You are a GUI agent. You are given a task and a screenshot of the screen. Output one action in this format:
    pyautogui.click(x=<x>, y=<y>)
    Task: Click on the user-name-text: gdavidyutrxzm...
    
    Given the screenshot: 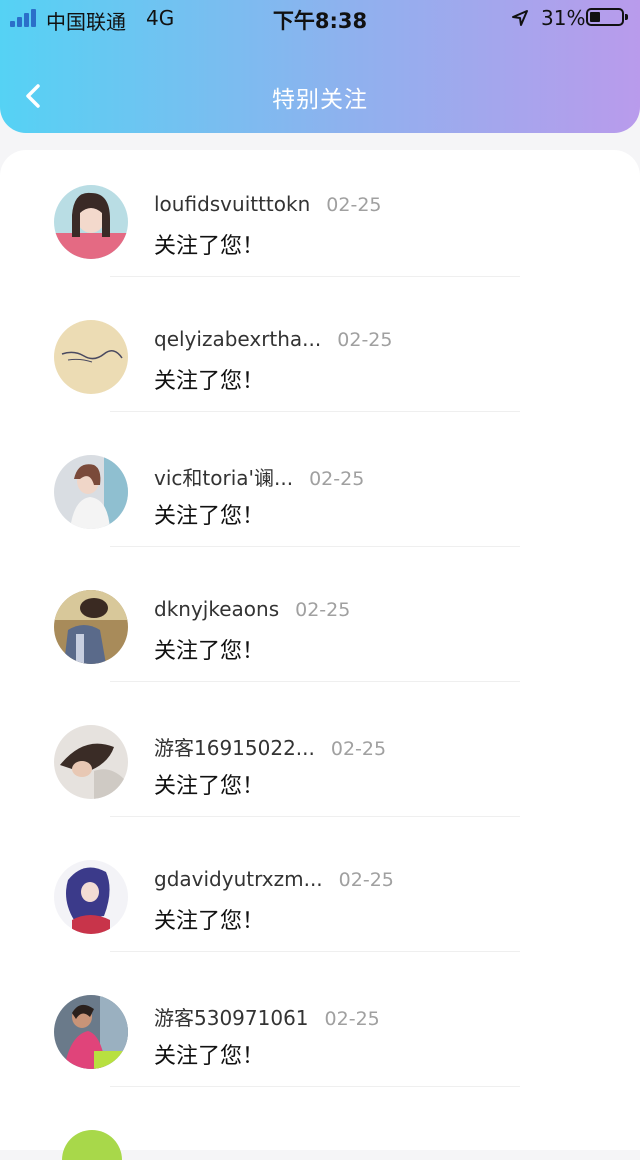 What is the action you would take?
    pyautogui.click(x=238, y=879)
    